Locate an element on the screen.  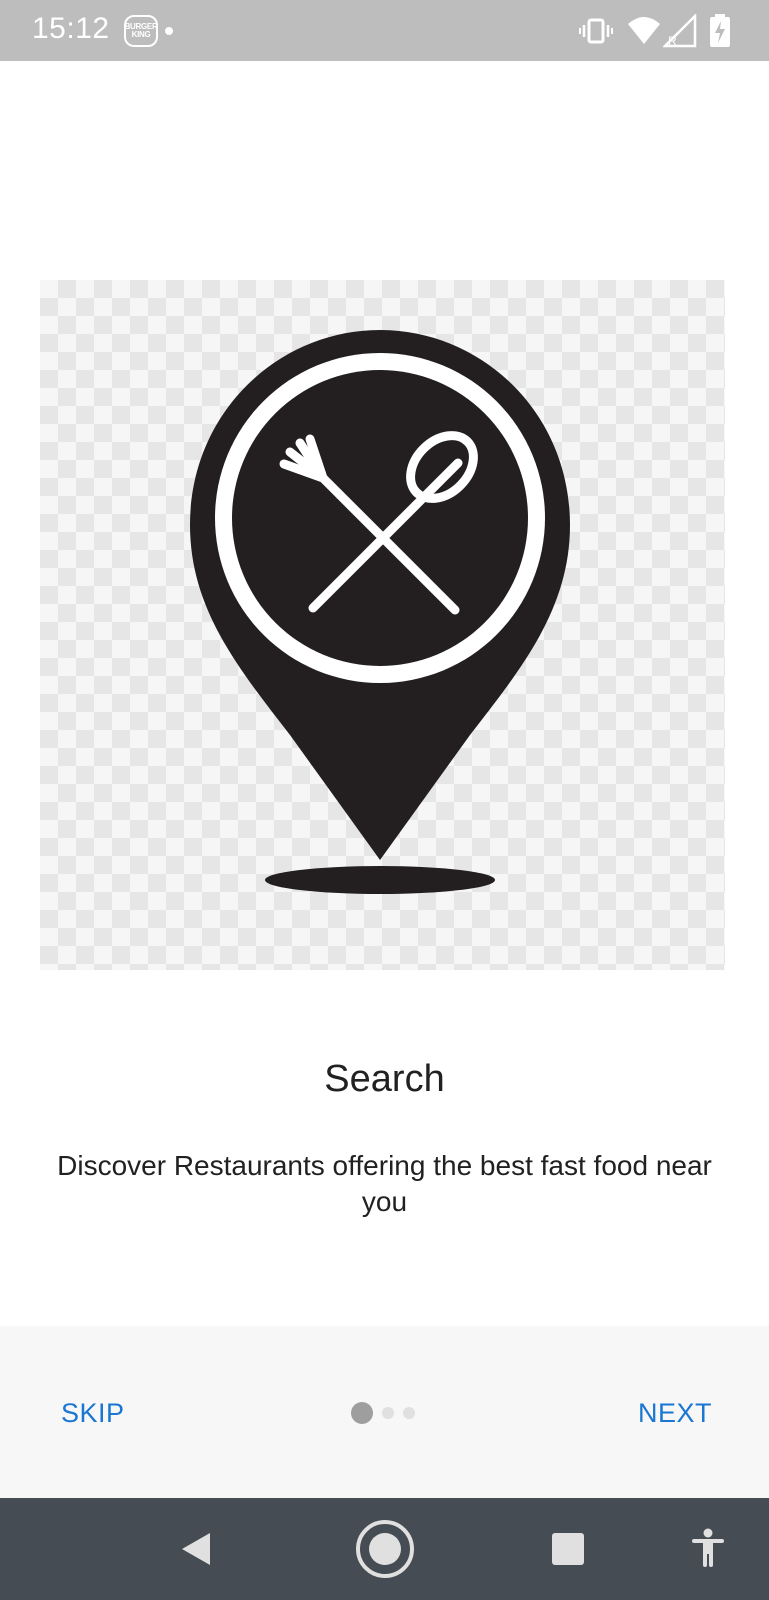
notification-dot-icon is located at coordinates (169, 31).